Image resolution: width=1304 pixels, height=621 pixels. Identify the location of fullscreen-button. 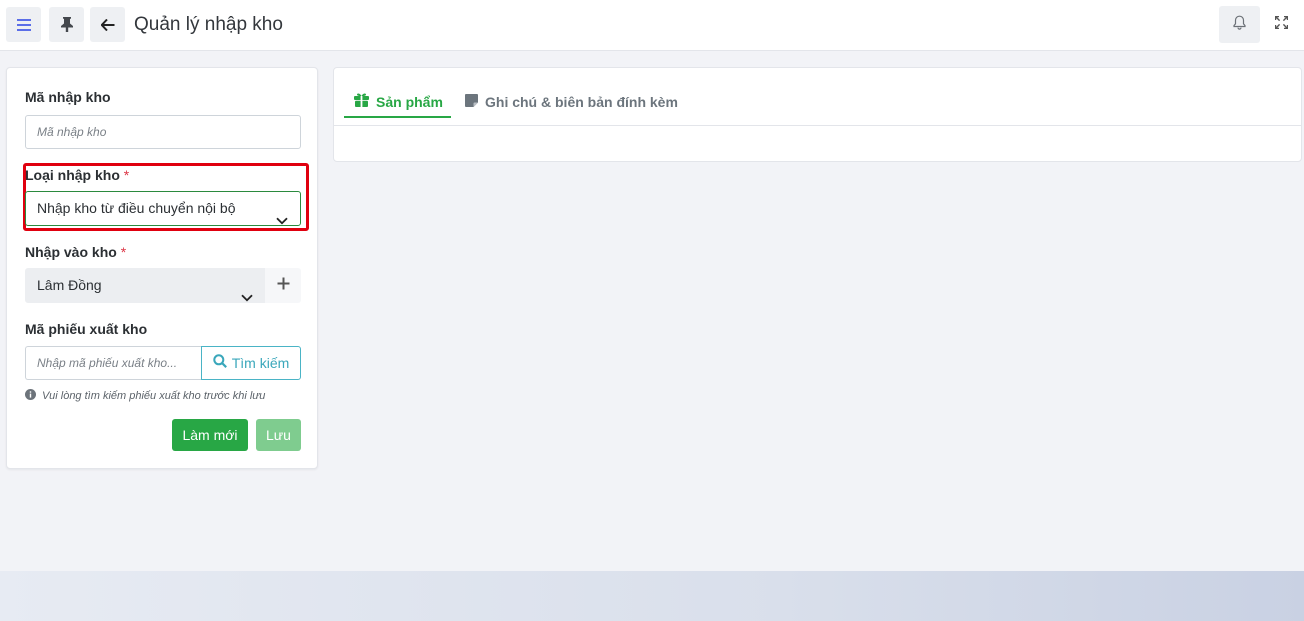
(1281, 25).